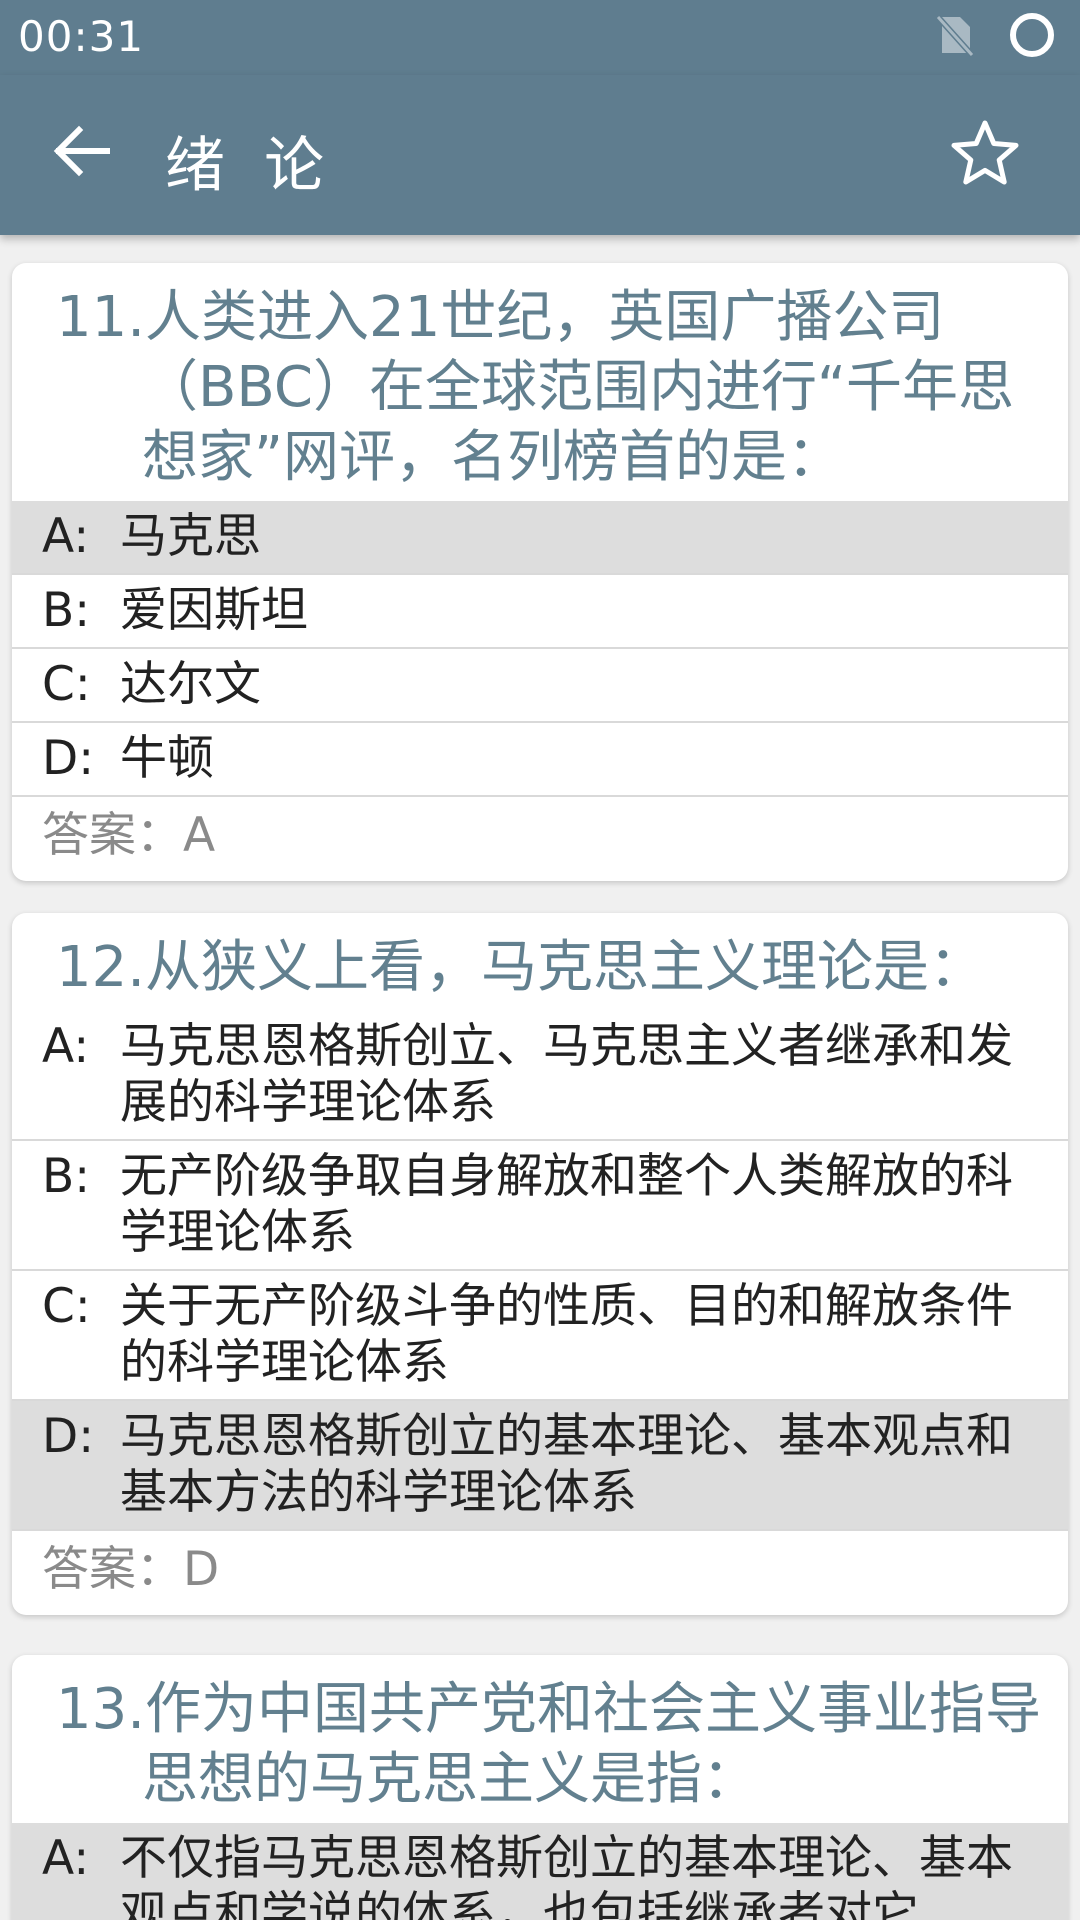 This screenshot has height=1920, width=1080. Describe the element at coordinates (566, 1204) in the screenshot. I see `option-text: 无产阶级争取自身解放和整个人类解放的科学理论体系` at that location.